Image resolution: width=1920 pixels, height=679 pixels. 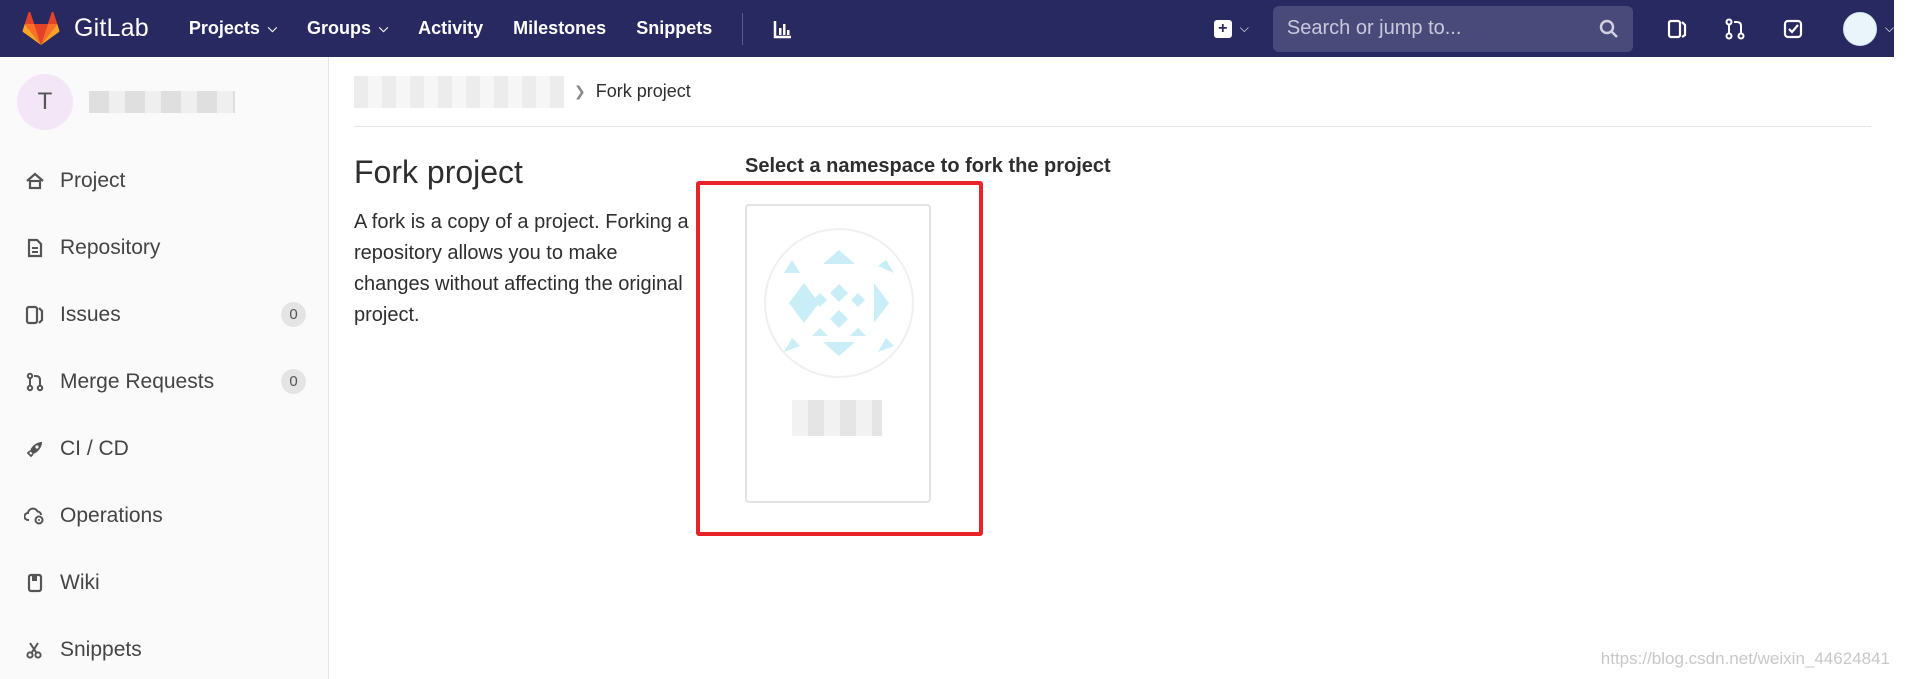 What do you see at coordinates (41, 28) in the screenshot?
I see `gitlab-logo-icon` at bounding box center [41, 28].